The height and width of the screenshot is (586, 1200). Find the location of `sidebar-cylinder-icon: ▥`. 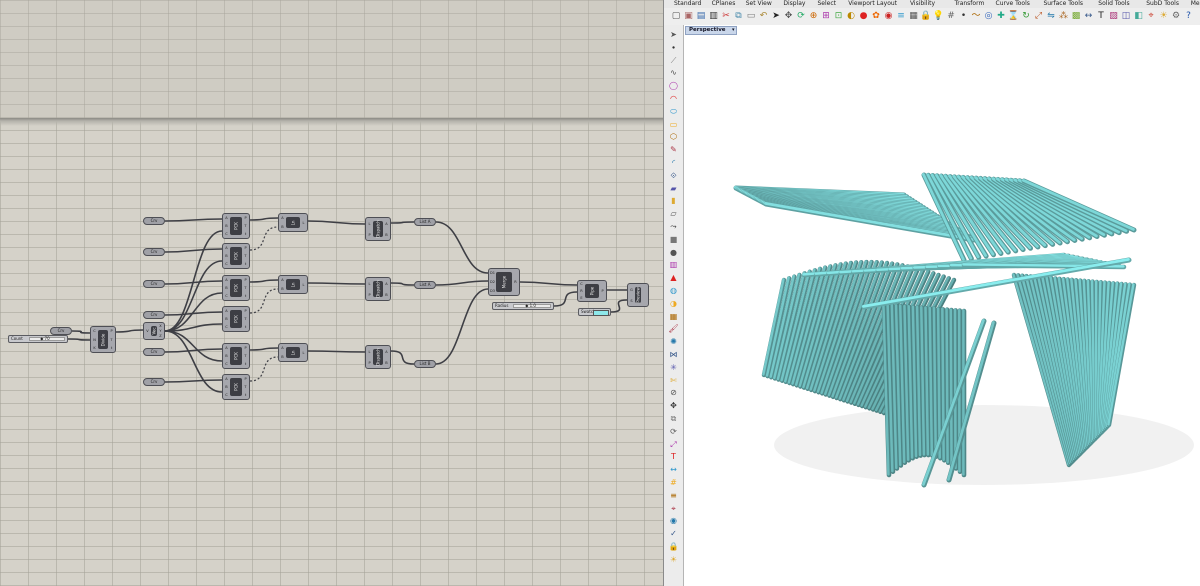

sidebar-cylinder-icon: ▥ is located at coordinates (673, 265).